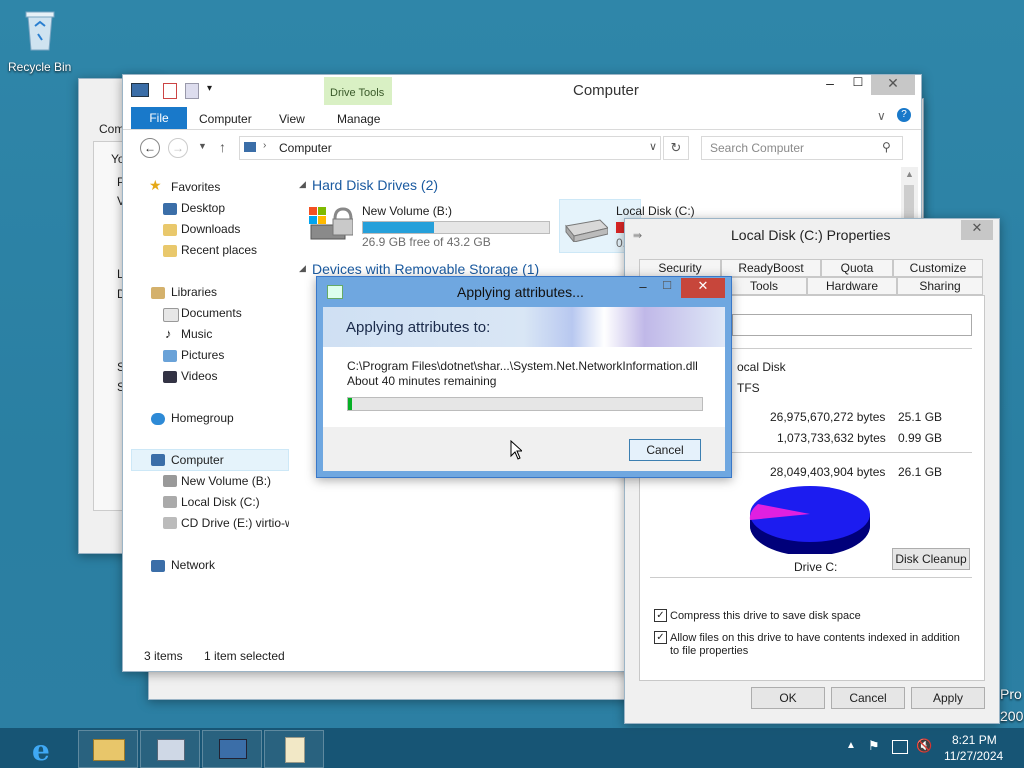 This screenshot has width=1024, height=768. I want to click on tab-file: File, so click(159, 118).